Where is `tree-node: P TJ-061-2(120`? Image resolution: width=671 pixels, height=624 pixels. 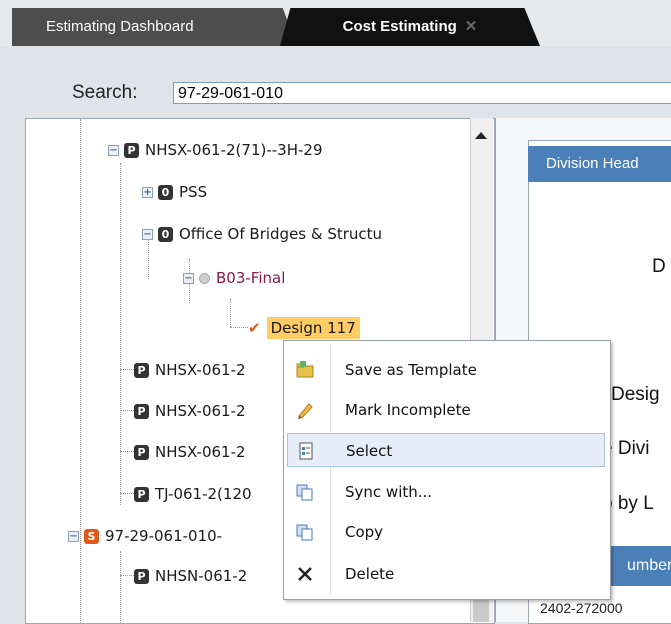 tree-node: P TJ-061-2(120 is located at coordinates (193, 494).